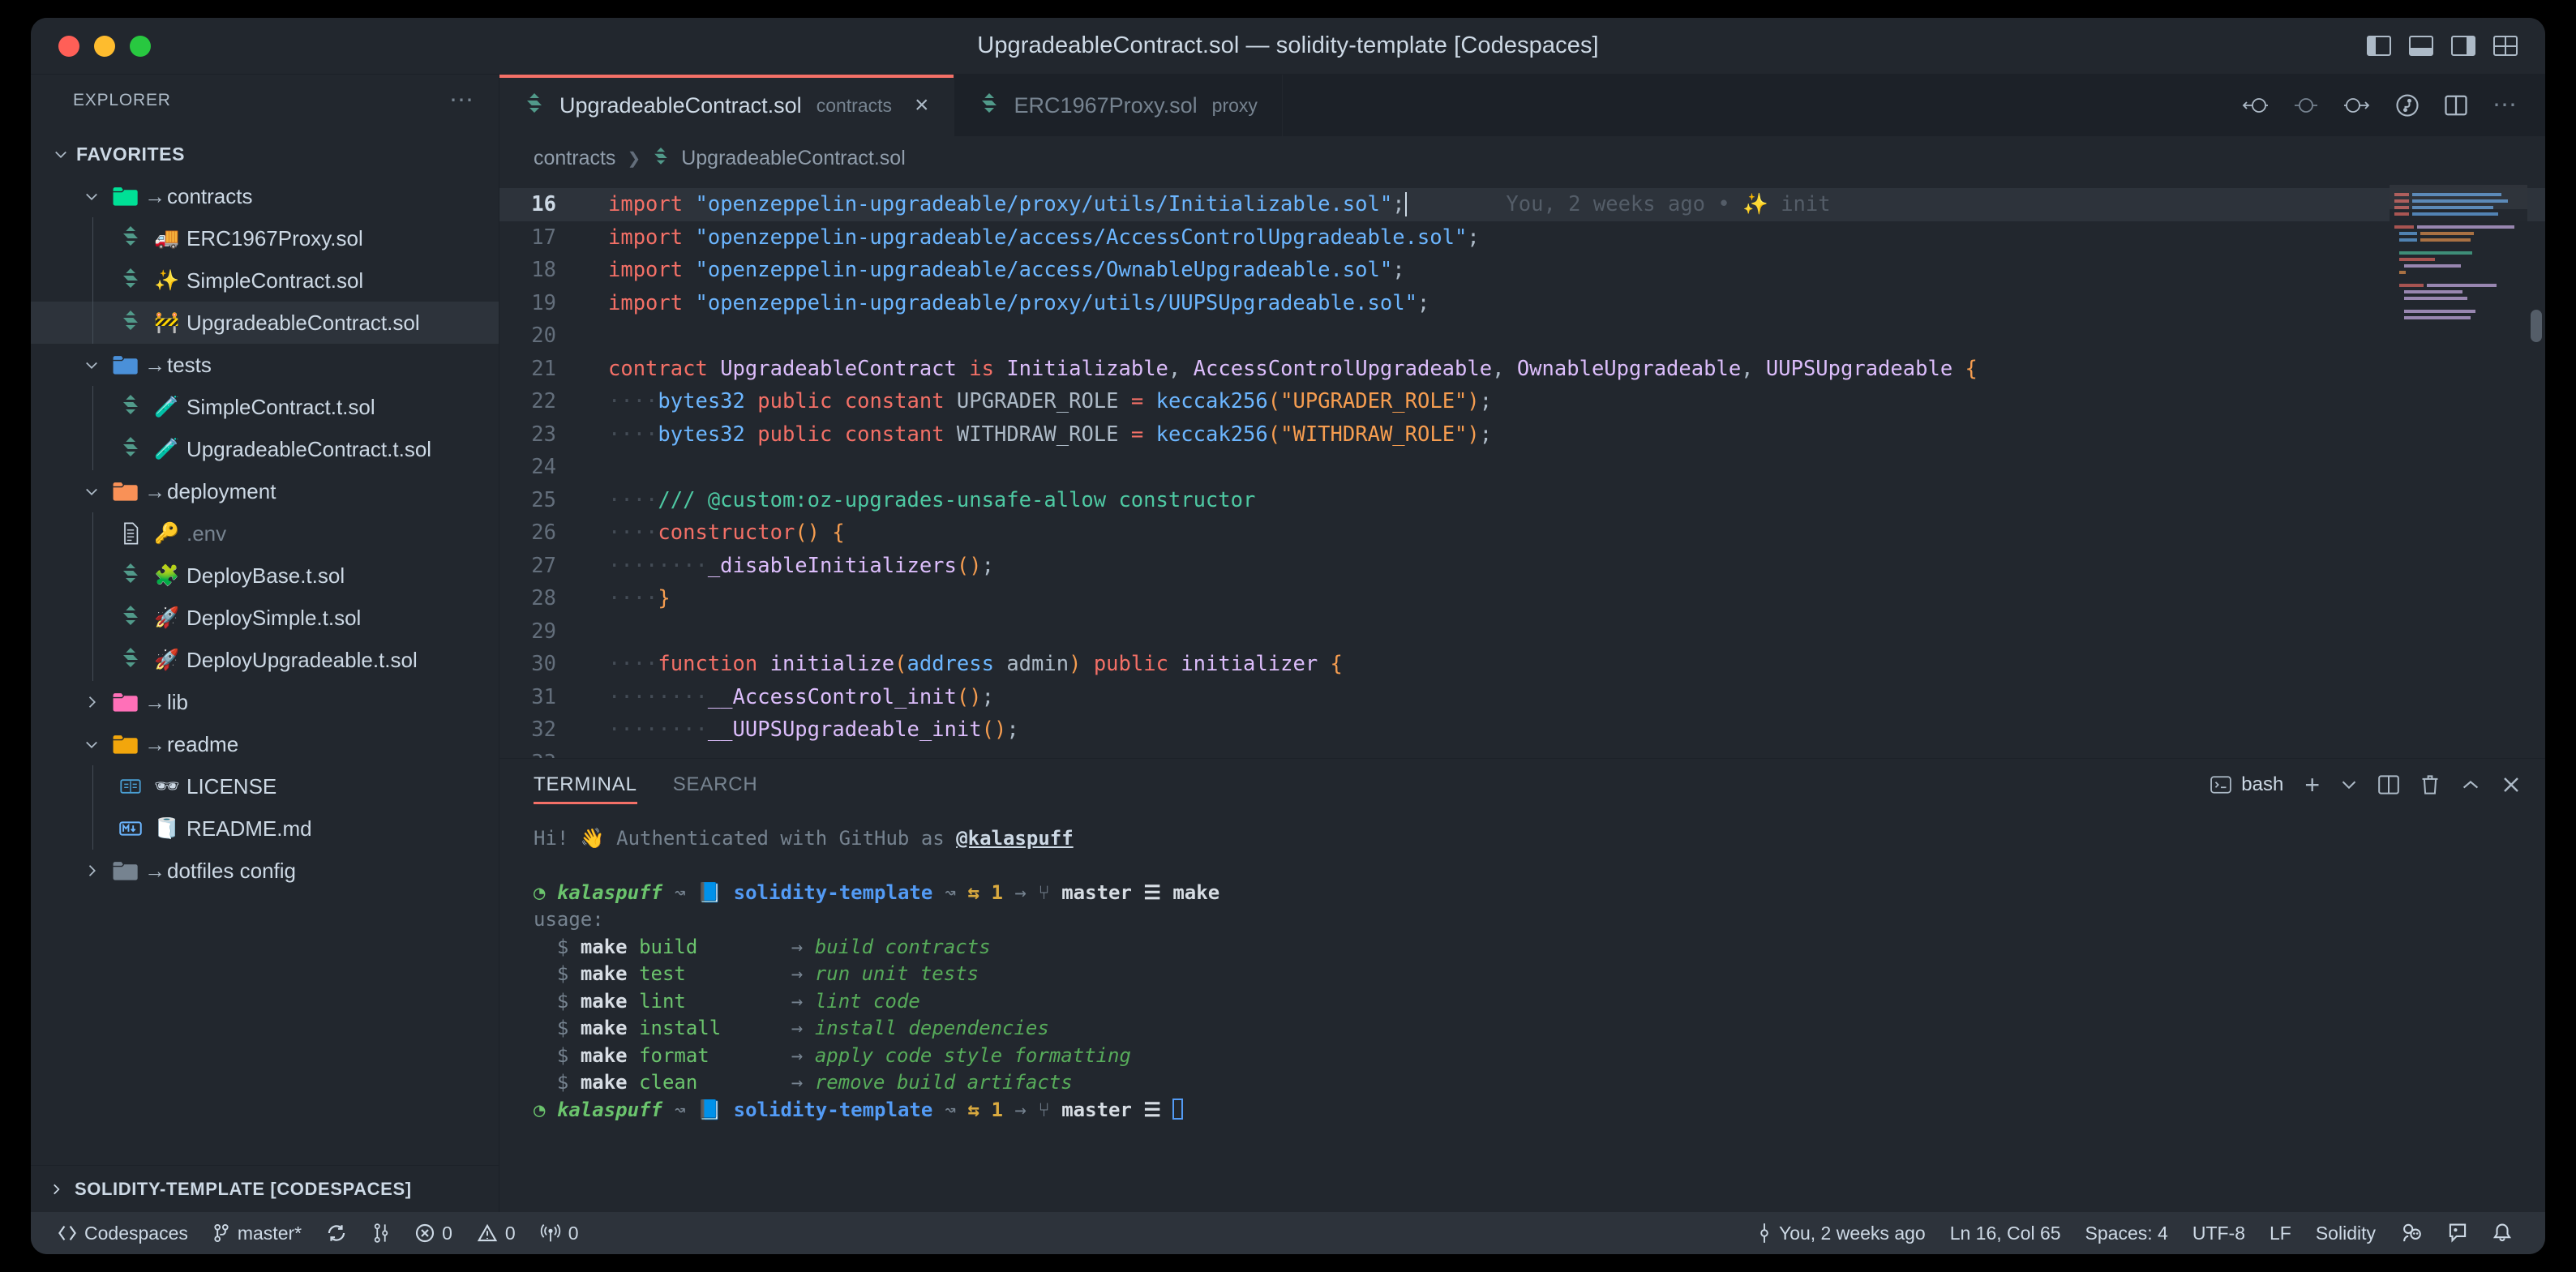 This screenshot has height=1272, width=2576. What do you see at coordinates (265, 1188) in the screenshot?
I see `workspace-footer: SOLIDITY-TEMPLATE [CODESPACES]` at bounding box center [265, 1188].